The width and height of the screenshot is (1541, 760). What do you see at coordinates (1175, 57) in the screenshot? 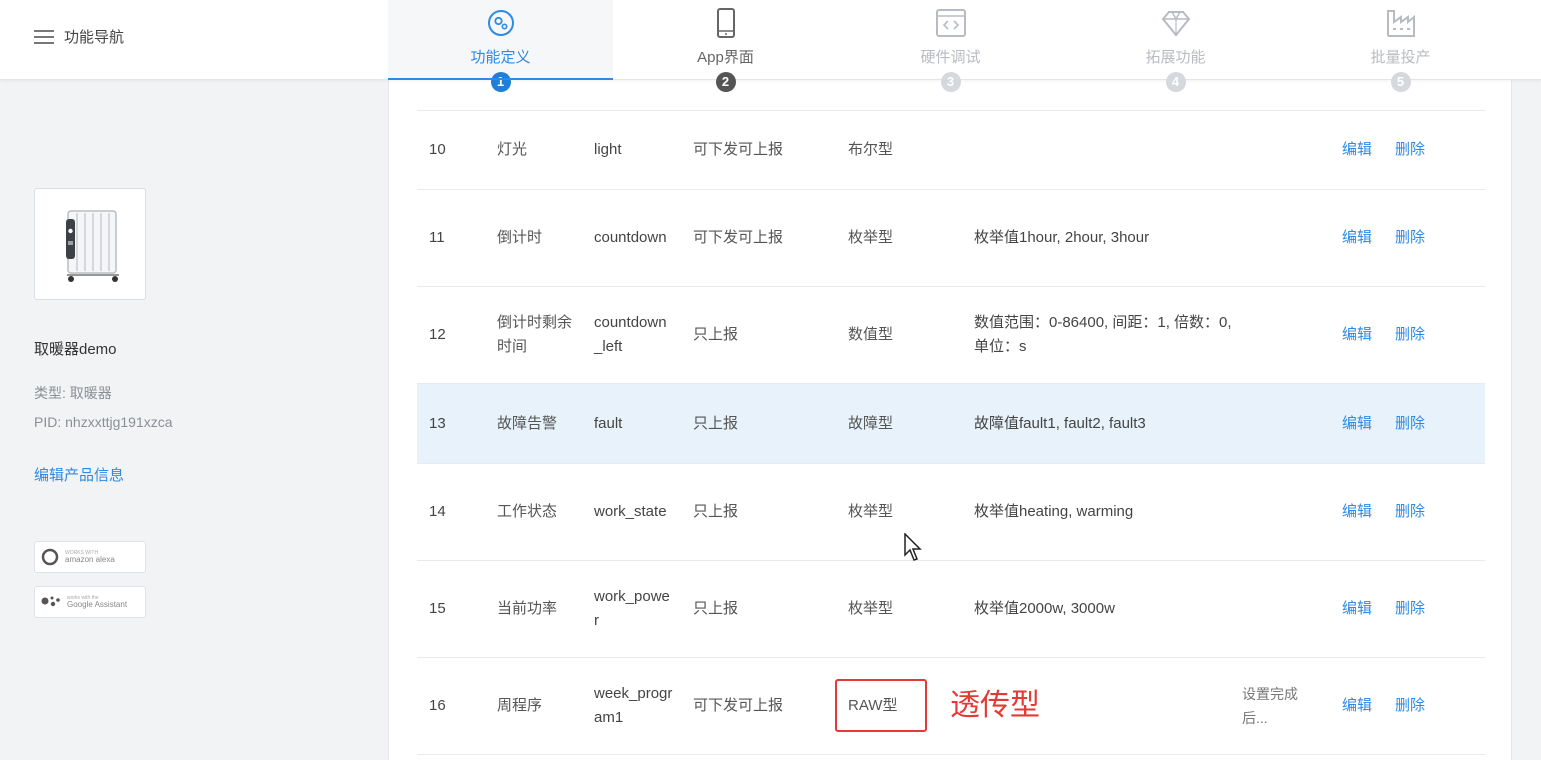
I see `step-label: 拓展功能` at bounding box center [1175, 57].